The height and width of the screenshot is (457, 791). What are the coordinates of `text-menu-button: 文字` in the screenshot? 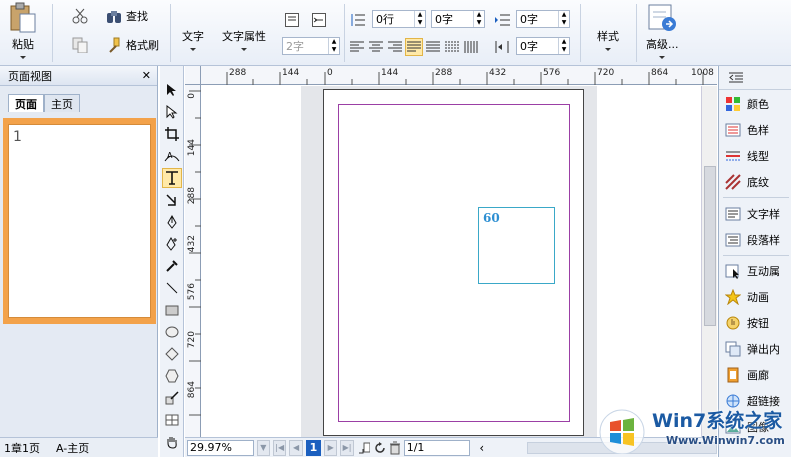 It's located at (193, 38).